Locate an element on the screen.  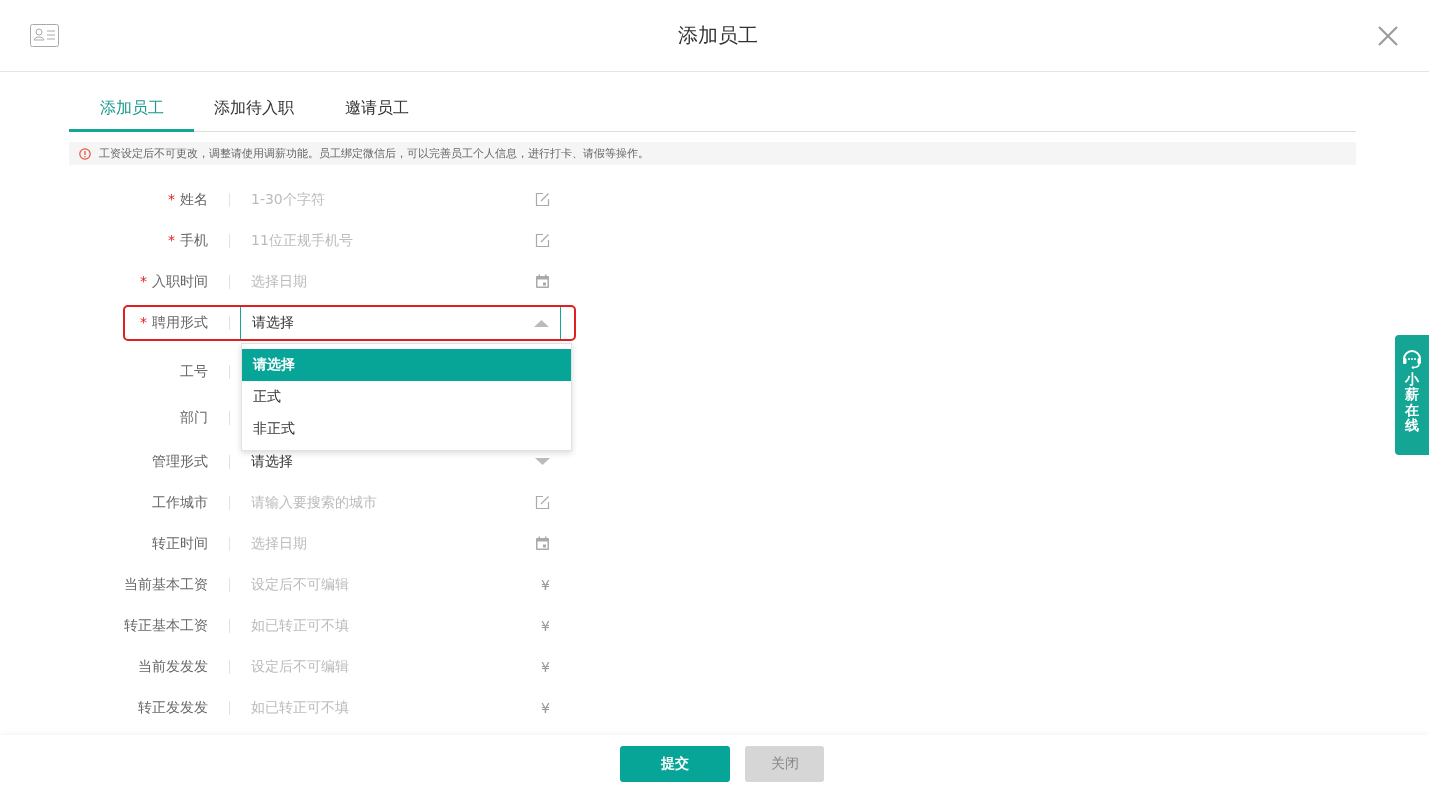
tab: 添加待入职 is located at coordinates (254, 112).